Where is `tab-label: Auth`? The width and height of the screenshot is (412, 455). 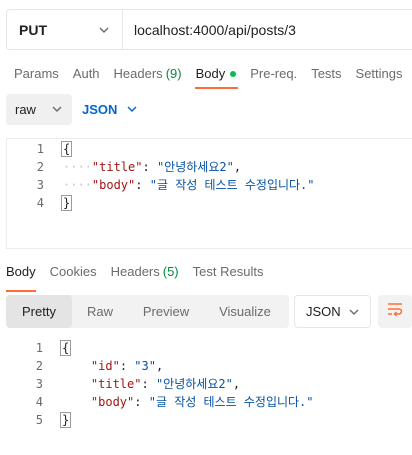
tab-label: Auth is located at coordinates (86, 73).